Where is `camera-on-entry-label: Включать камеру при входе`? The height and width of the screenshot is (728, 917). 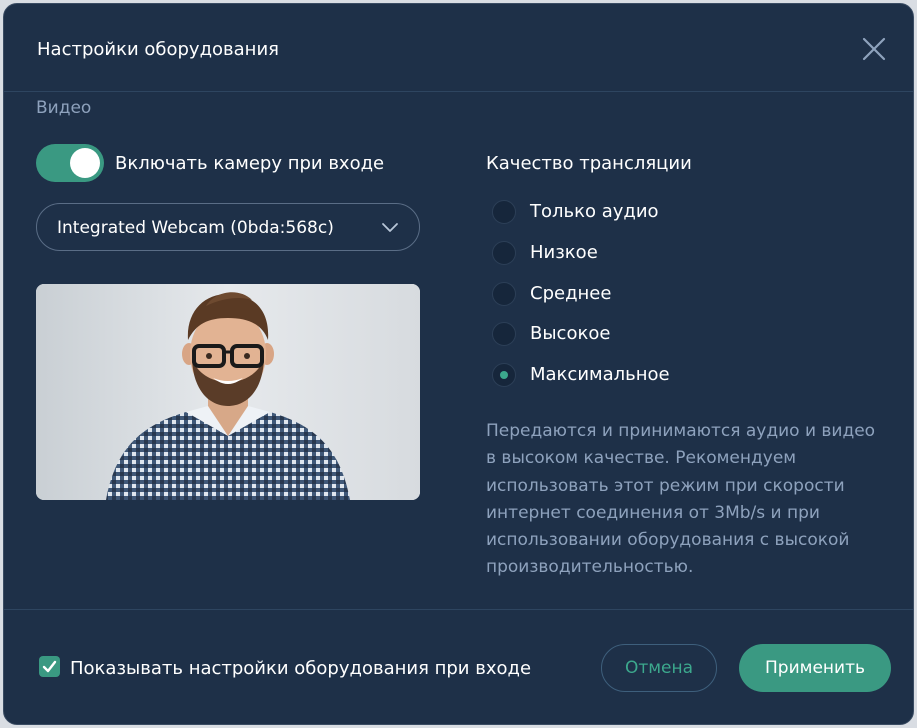 camera-on-entry-label: Включать камеру при входе is located at coordinates (250, 163).